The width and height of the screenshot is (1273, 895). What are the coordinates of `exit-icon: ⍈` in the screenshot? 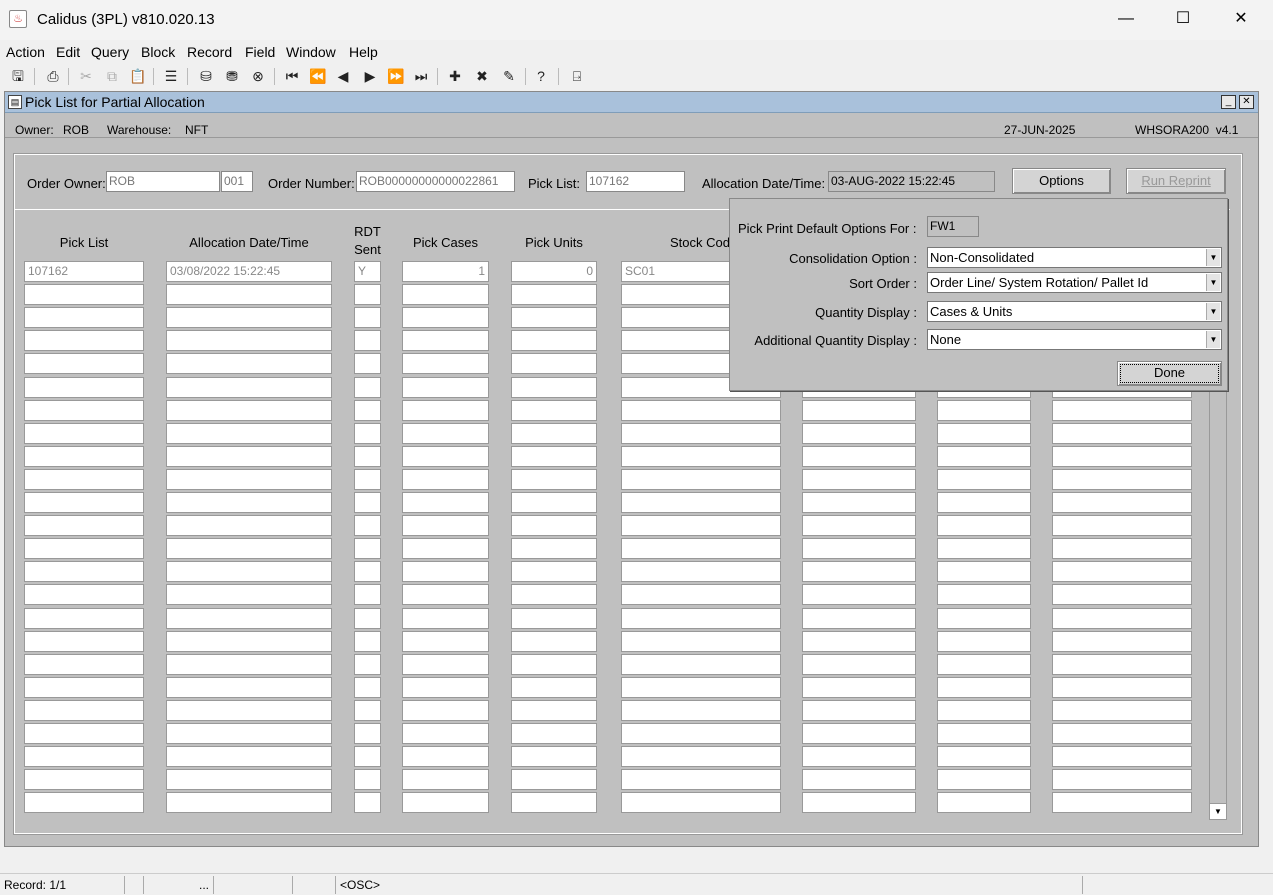 It's located at (577, 76).